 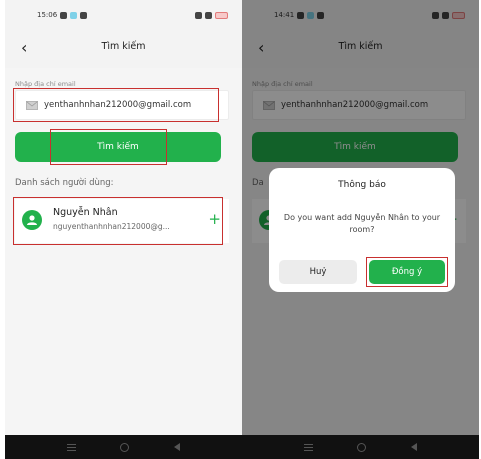 What do you see at coordinates (118, 105) in the screenshot?
I see `email-input-value: yenthanhnhan212000@gmail.com` at bounding box center [118, 105].